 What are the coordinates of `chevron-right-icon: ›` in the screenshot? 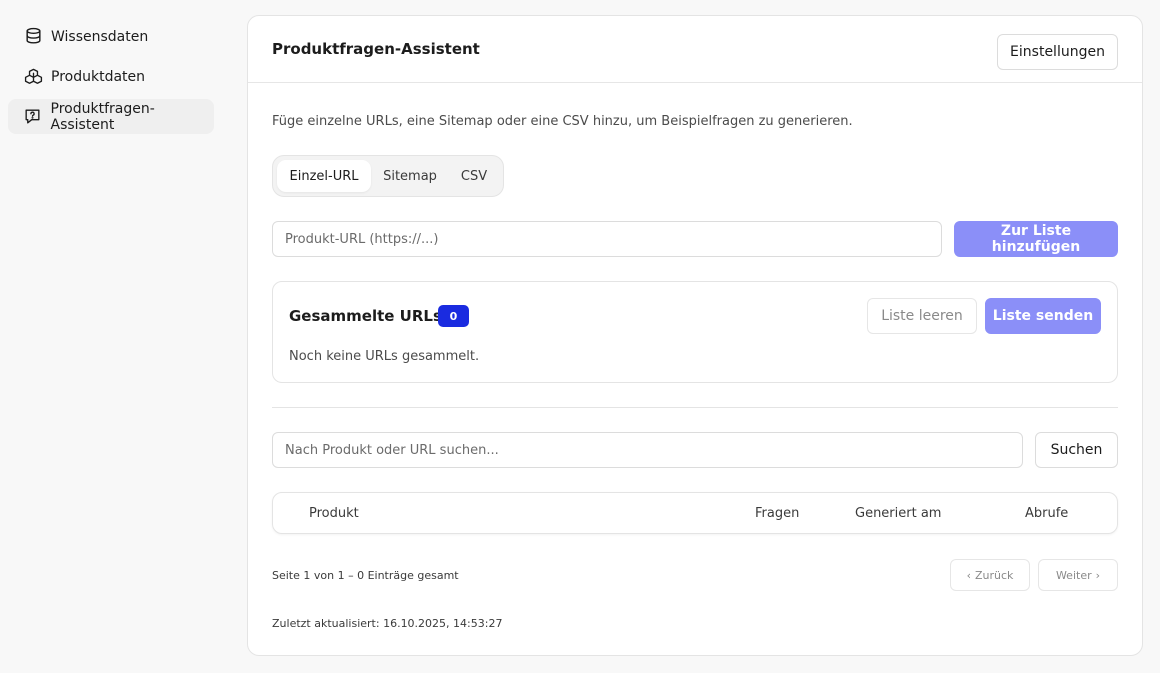 It's located at (1098, 575).